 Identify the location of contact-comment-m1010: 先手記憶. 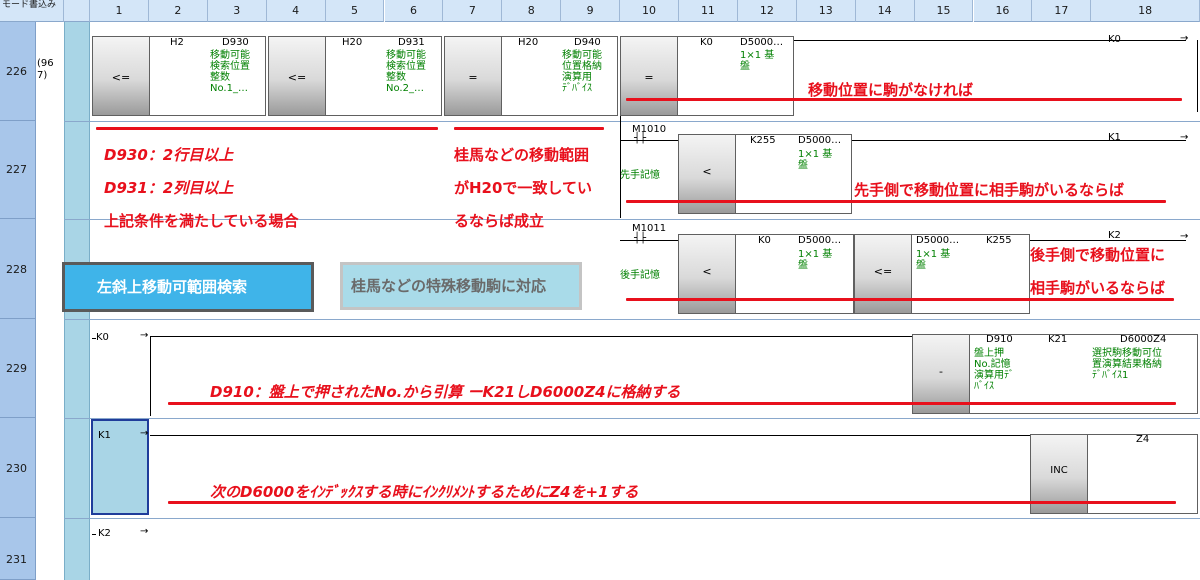
(640, 175).